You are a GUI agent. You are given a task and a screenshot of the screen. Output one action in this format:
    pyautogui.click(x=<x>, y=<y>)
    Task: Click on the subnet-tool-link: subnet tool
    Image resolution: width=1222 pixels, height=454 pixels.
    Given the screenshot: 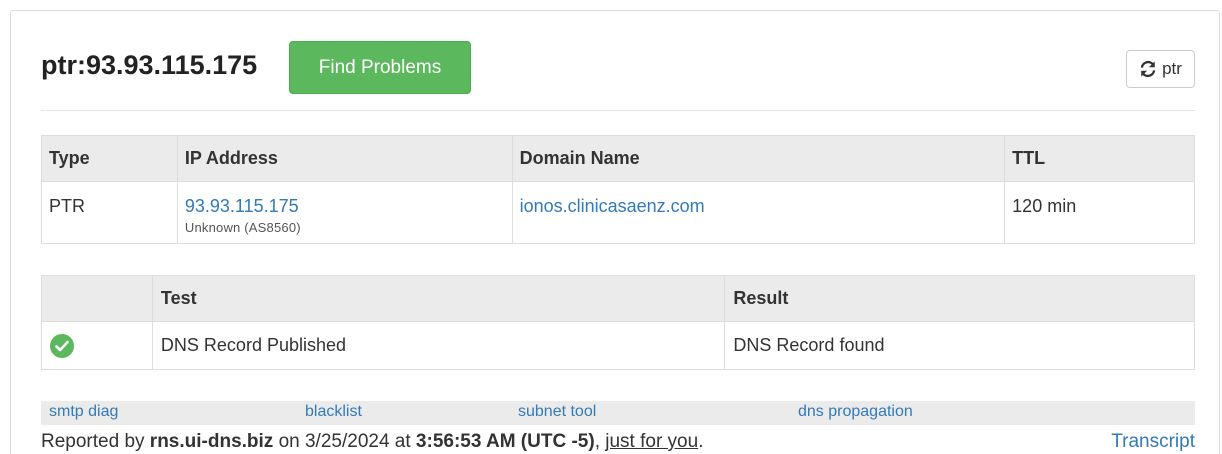 What is the action you would take?
    pyautogui.click(x=557, y=412)
    